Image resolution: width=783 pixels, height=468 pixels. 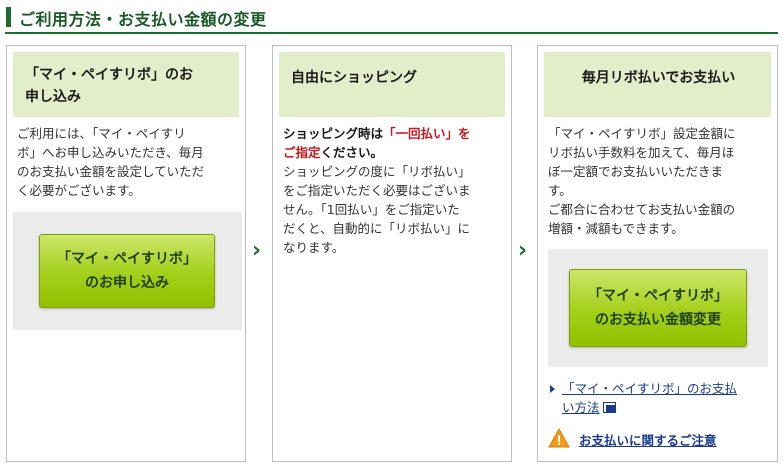 What do you see at coordinates (658, 320) in the screenshot?
I see `change-button-line2: のお支払い金額変更` at bounding box center [658, 320].